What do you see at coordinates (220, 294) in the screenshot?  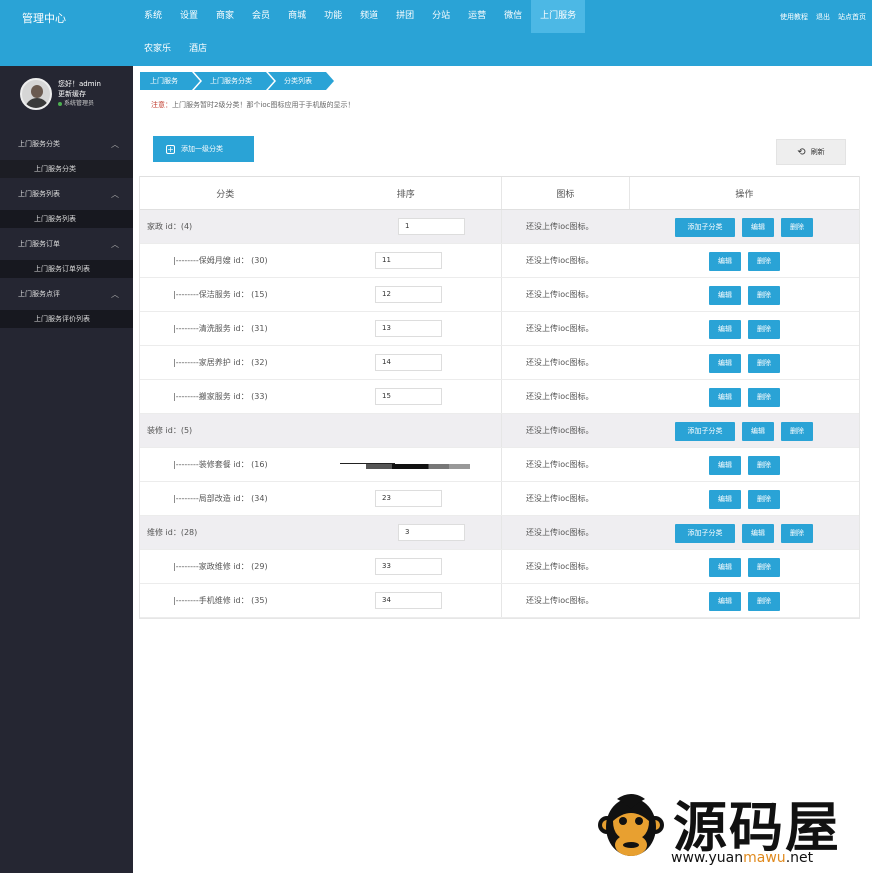 I see `category-name: |--------保洁服务 id： (15)` at bounding box center [220, 294].